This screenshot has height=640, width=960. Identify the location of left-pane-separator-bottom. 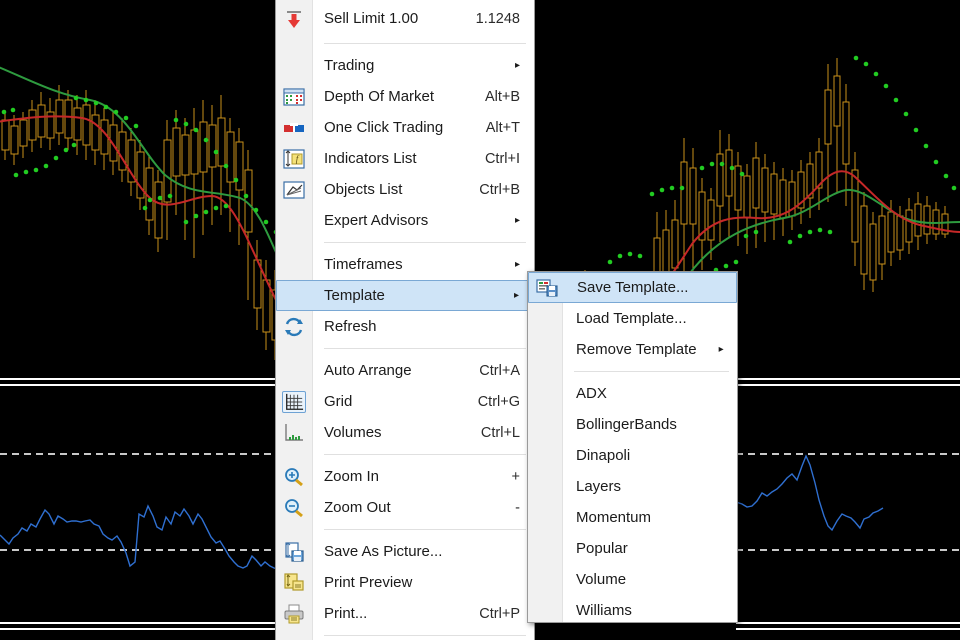
(141, 623).